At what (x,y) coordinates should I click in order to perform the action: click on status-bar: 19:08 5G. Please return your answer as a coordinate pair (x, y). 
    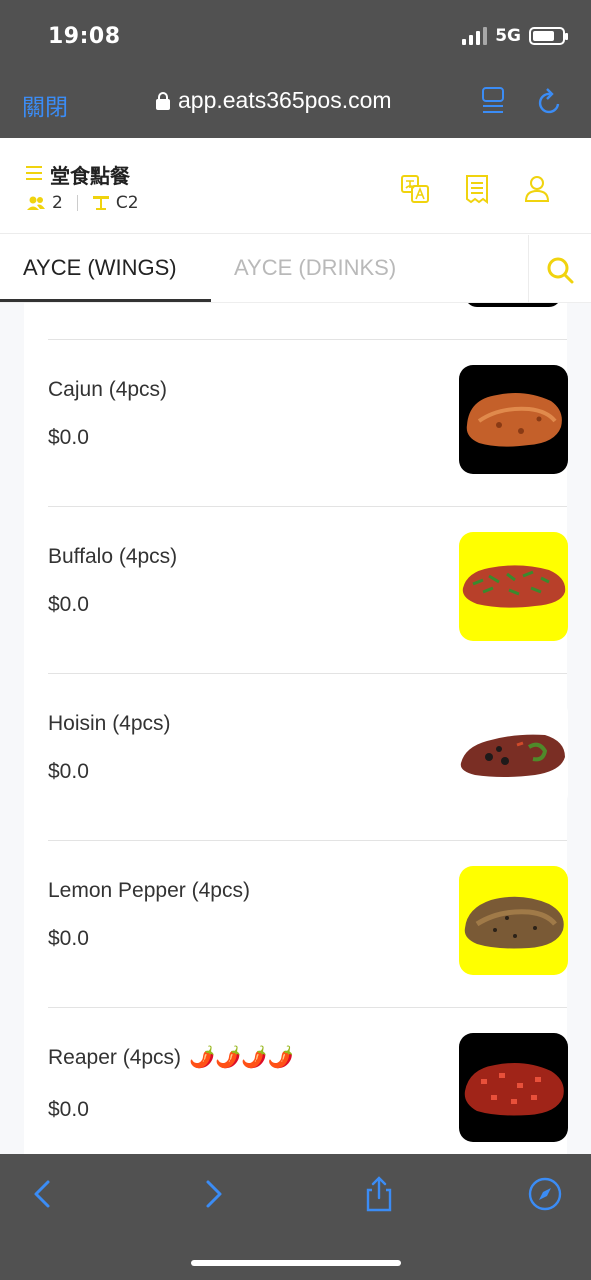
    Looking at the image, I should click on (295, 35).